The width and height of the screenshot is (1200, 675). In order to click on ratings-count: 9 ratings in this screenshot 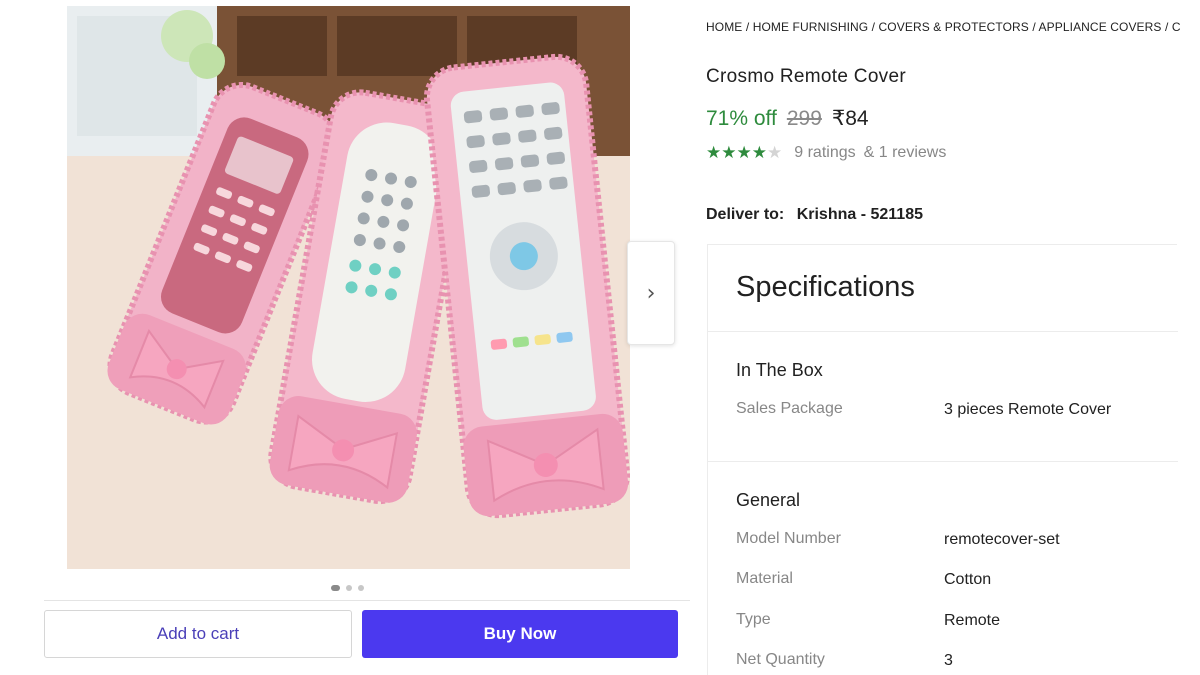, I will do `click(825, 152)`.